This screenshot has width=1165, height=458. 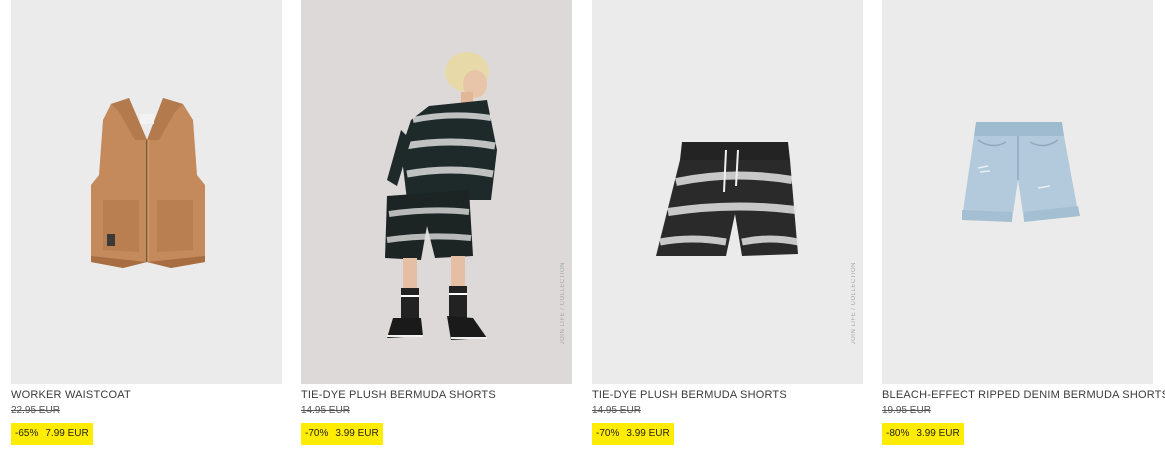 I want to click on model-illustration, so click(x=441, y=196).